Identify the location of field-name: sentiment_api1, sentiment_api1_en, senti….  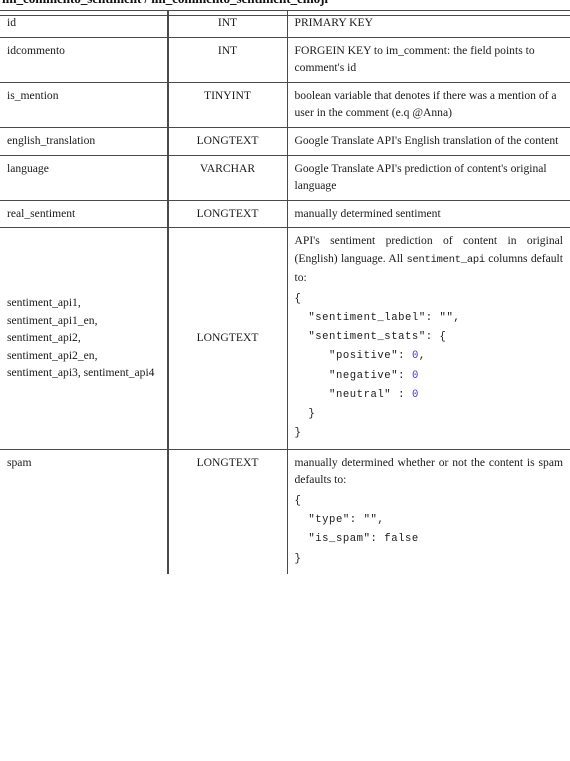
(84, 338).